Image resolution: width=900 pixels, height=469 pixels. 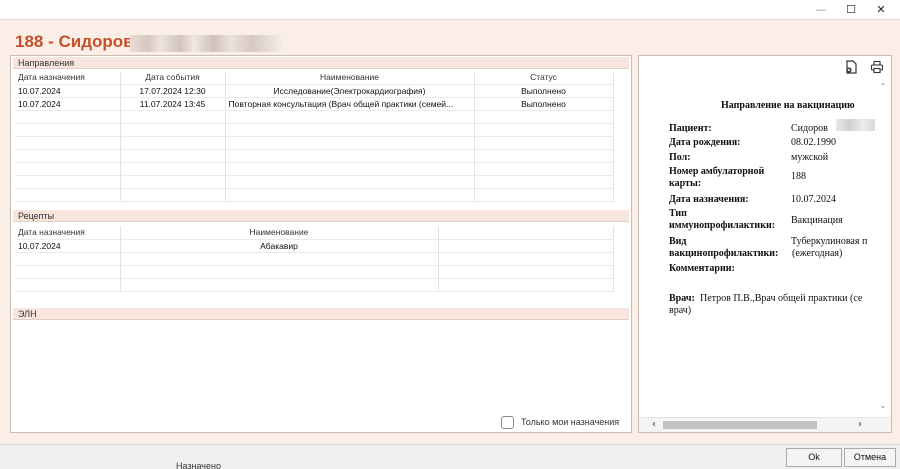 What do you see at coordinates (883, 247) in the screenshot?
I see `vertical-scrollbar: ⌃ ⌄` at bounding box center [883, 247].